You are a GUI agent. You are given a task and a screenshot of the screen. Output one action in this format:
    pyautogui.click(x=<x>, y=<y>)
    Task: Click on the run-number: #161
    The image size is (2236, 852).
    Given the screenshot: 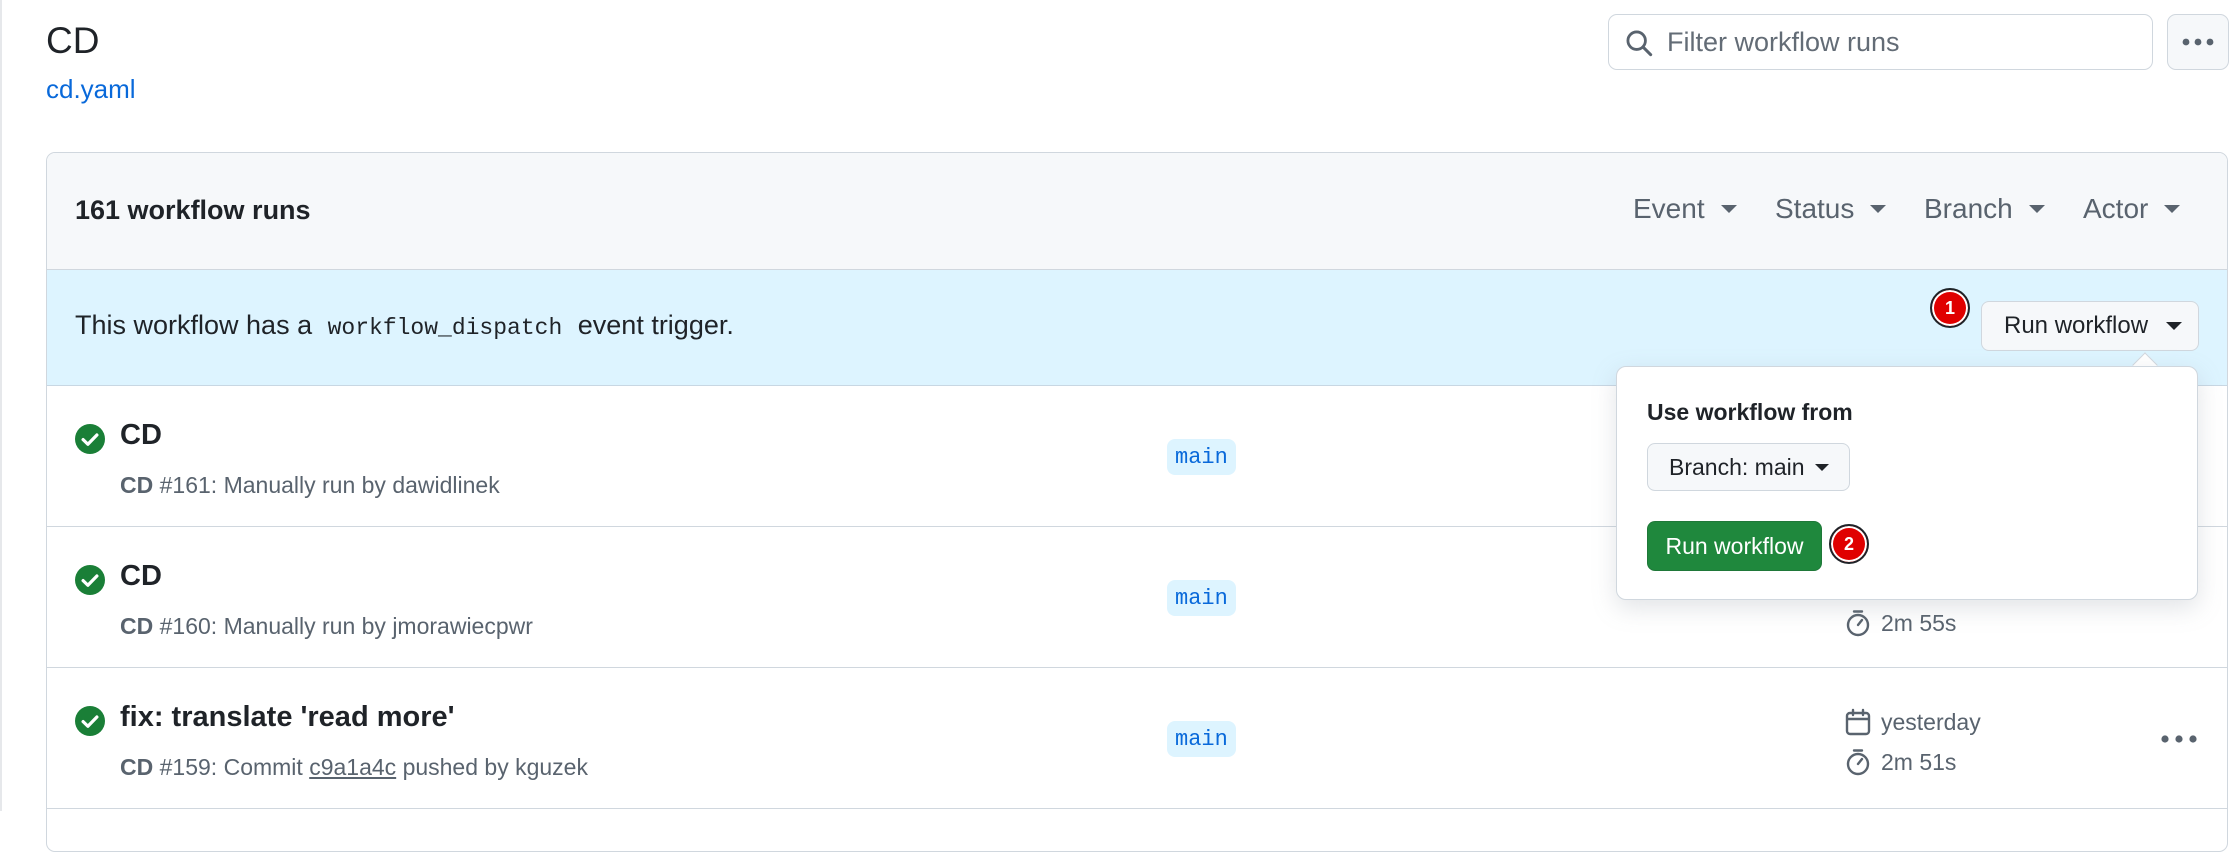 What is the action you would take?
    pyautogui.click(x=185, y=485)
    